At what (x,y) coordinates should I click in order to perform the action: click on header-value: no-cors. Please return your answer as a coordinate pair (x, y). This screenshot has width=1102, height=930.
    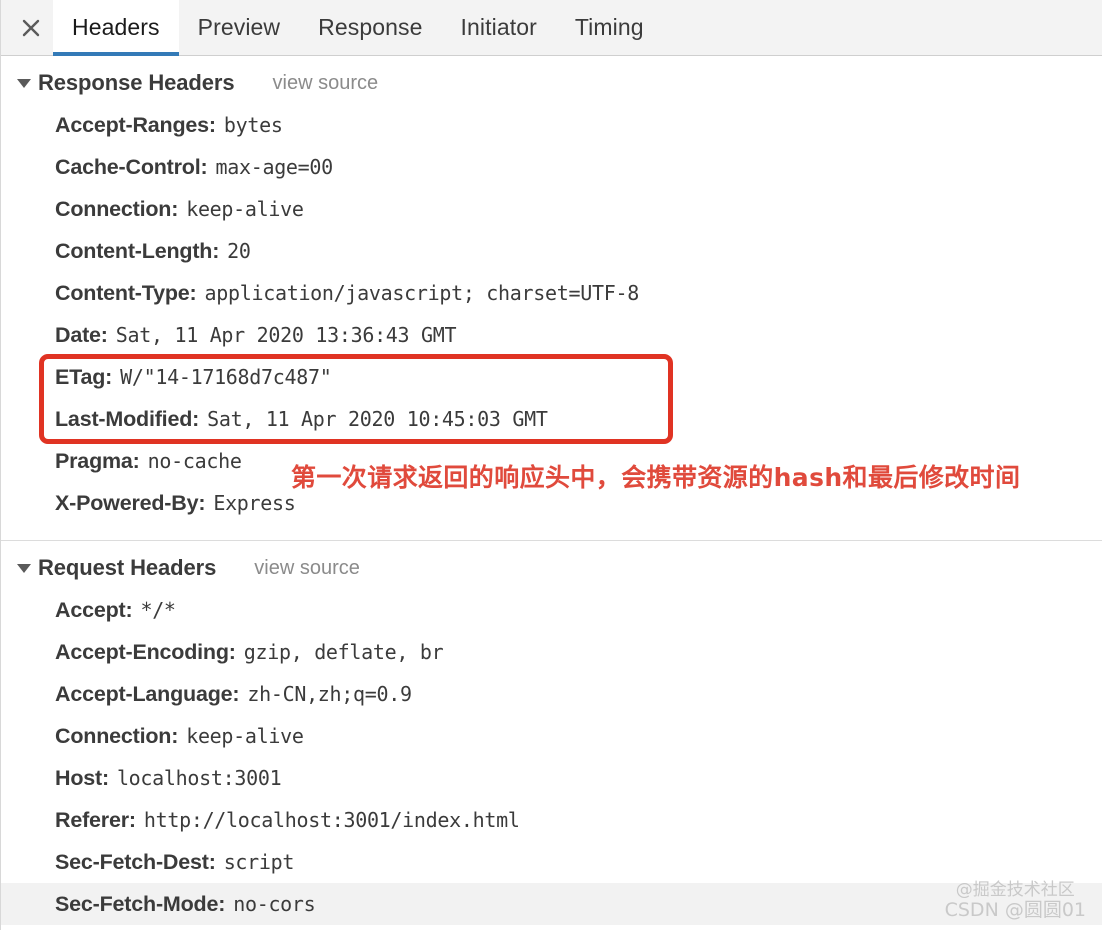
    Looking at the image, I should click on (274, 904).